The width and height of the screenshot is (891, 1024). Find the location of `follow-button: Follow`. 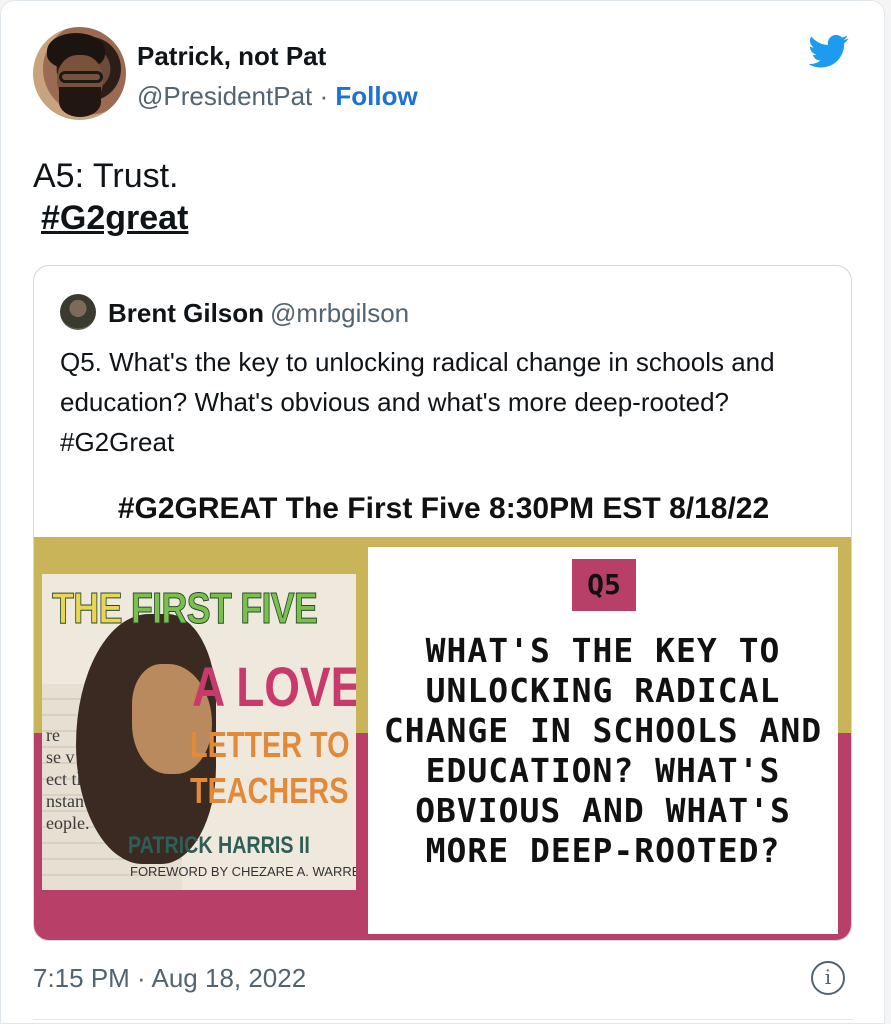

follow-button: Follow is located at coordinates (376, 96).